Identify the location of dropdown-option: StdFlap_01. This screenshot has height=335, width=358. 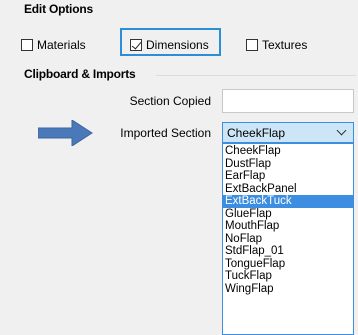
(288, 251).